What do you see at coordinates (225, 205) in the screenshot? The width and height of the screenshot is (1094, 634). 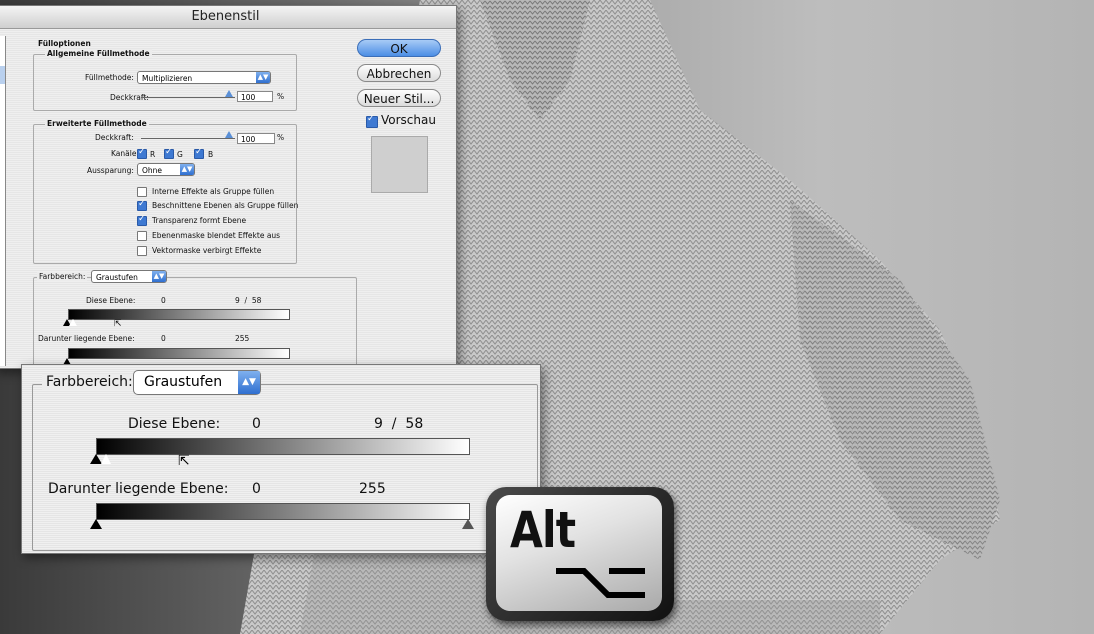 I see `label-clipped-layers: Beschnittene Ebenen als Gruppe füllen` at bounding box center [225, 205].